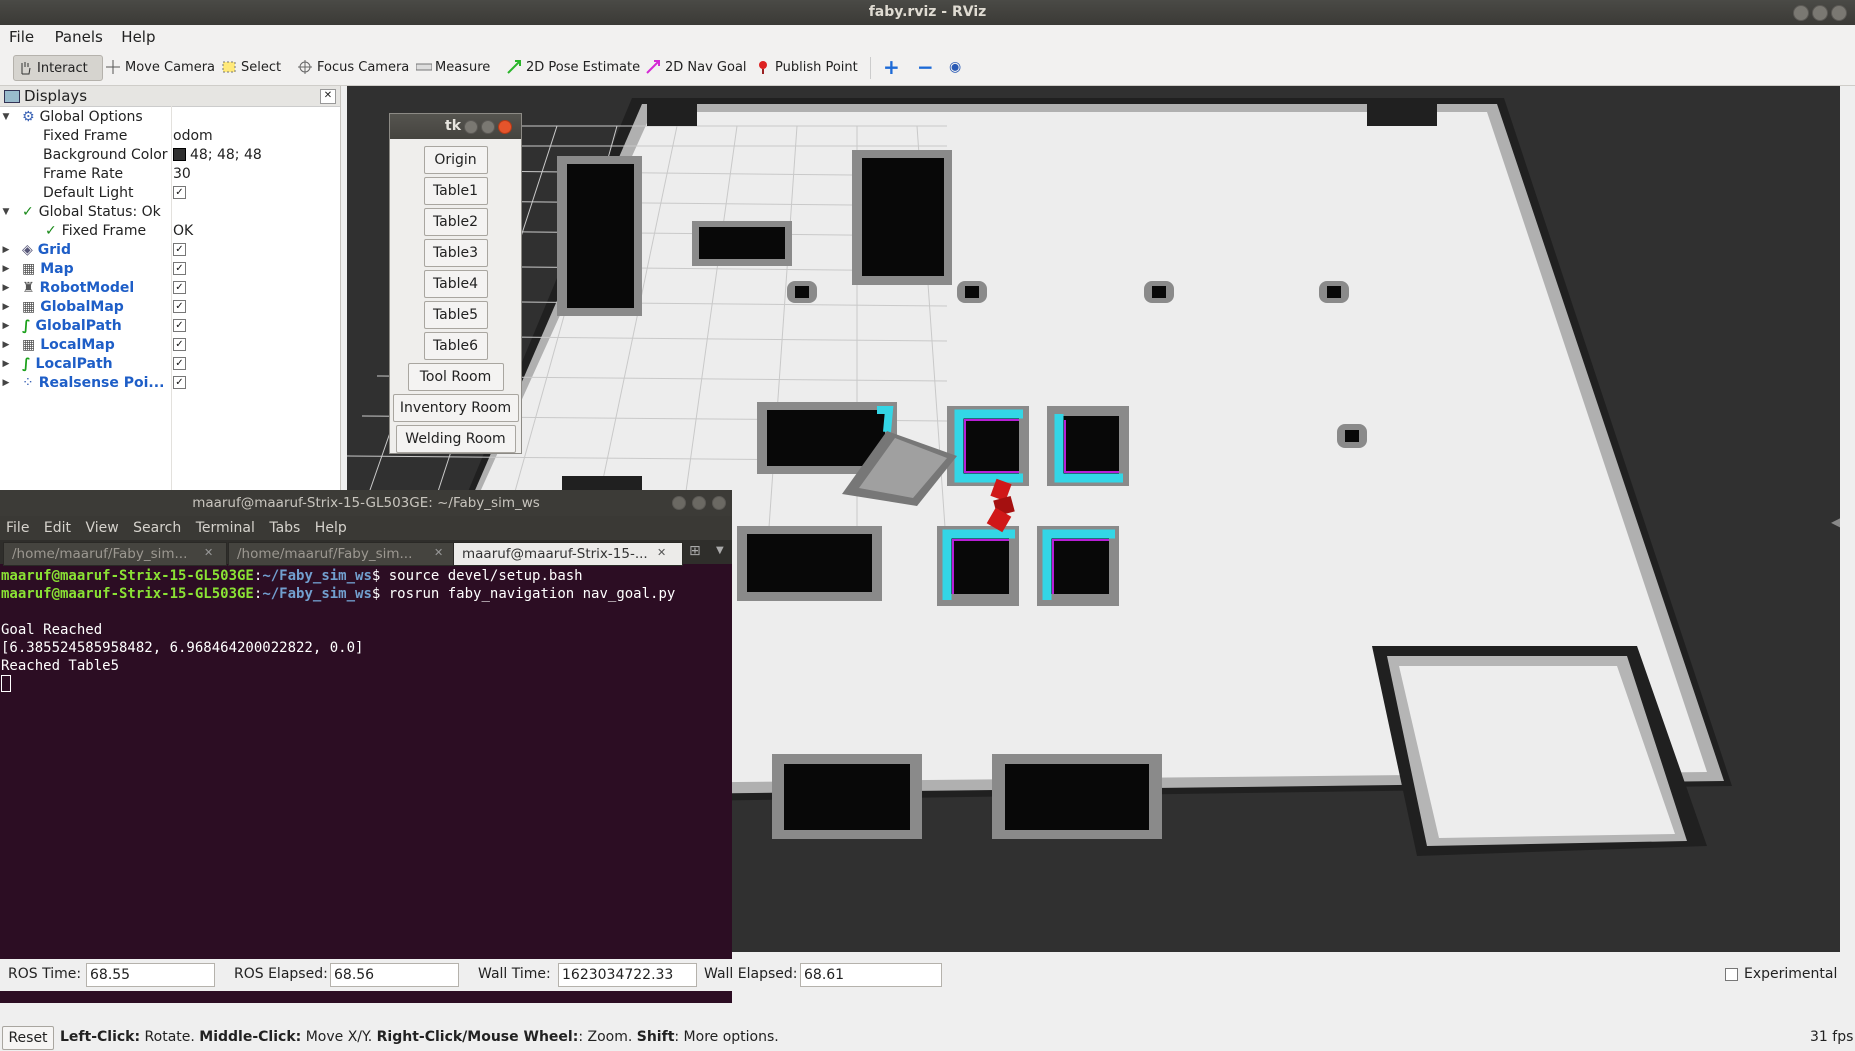 The height and width of the screenshot is (1051, 1855). Describe the element at coordinates (170, 230) in the screenshot. I see `status-fixed-frame: ✓ Fixed Frame OK` at that location.